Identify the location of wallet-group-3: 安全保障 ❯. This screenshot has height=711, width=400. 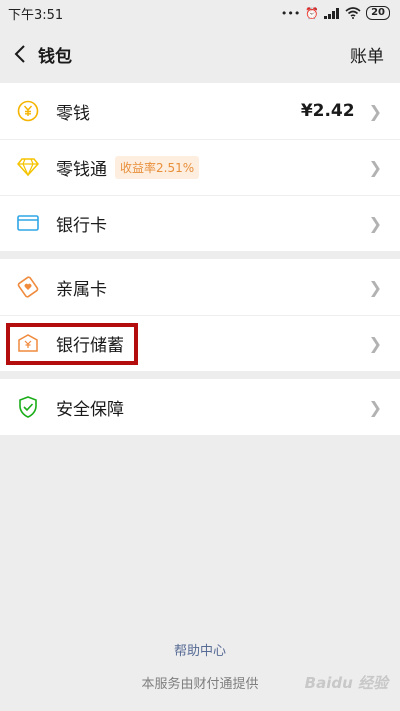
(200, 407).